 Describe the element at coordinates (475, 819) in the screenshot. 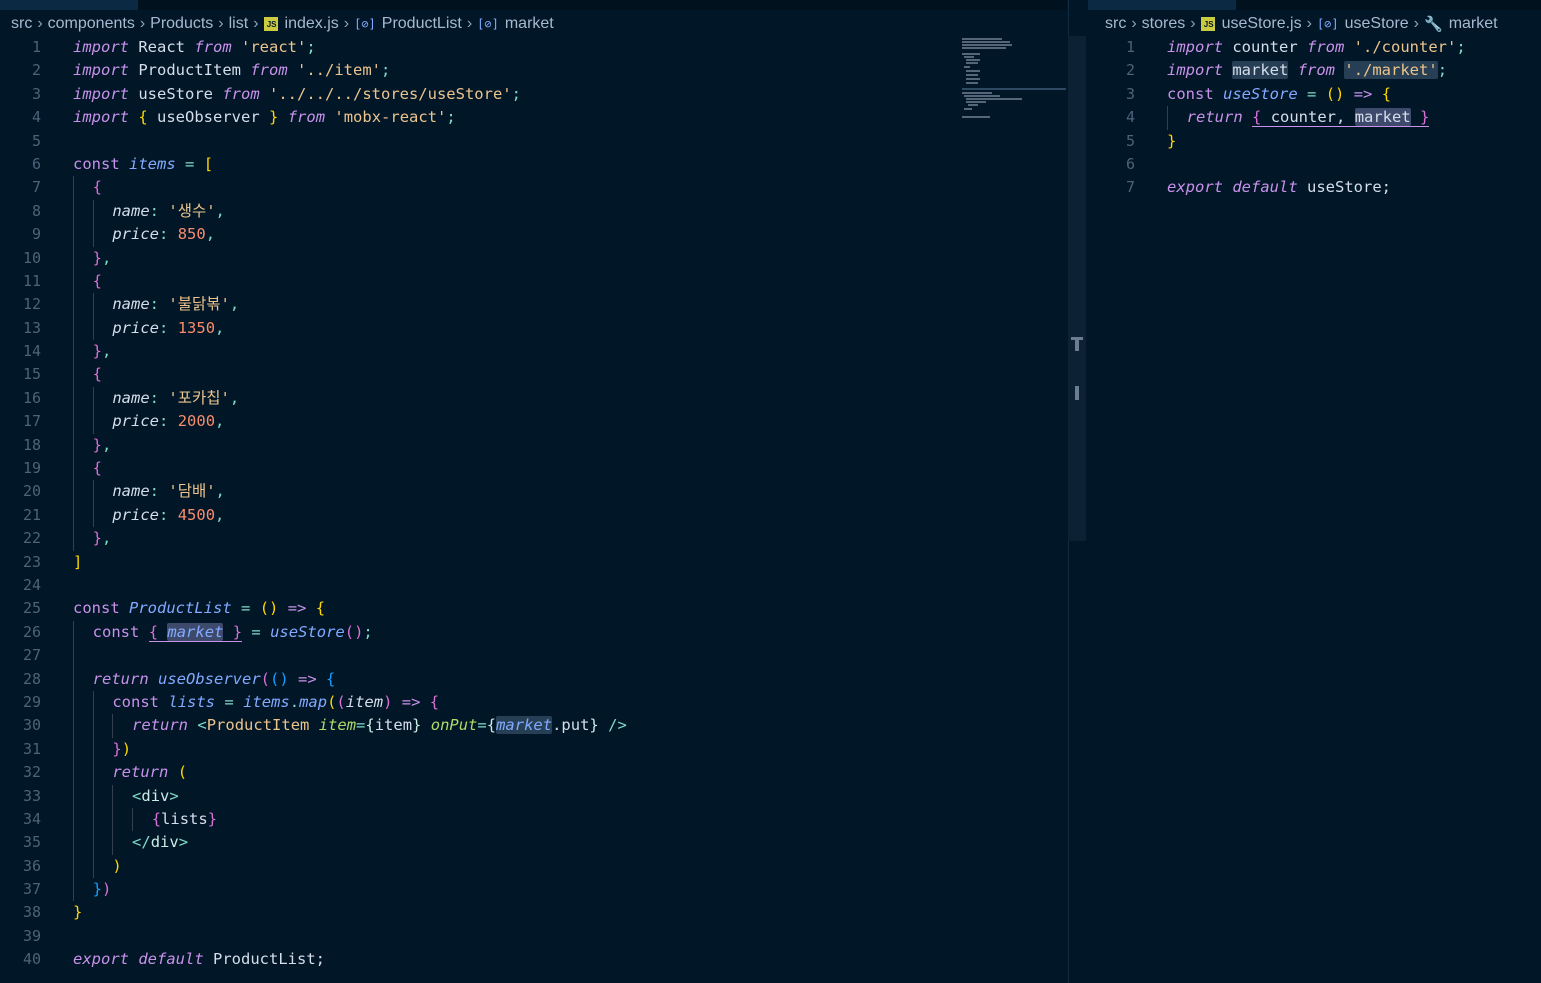

I see `code-line: 34 {lists}` at that location.